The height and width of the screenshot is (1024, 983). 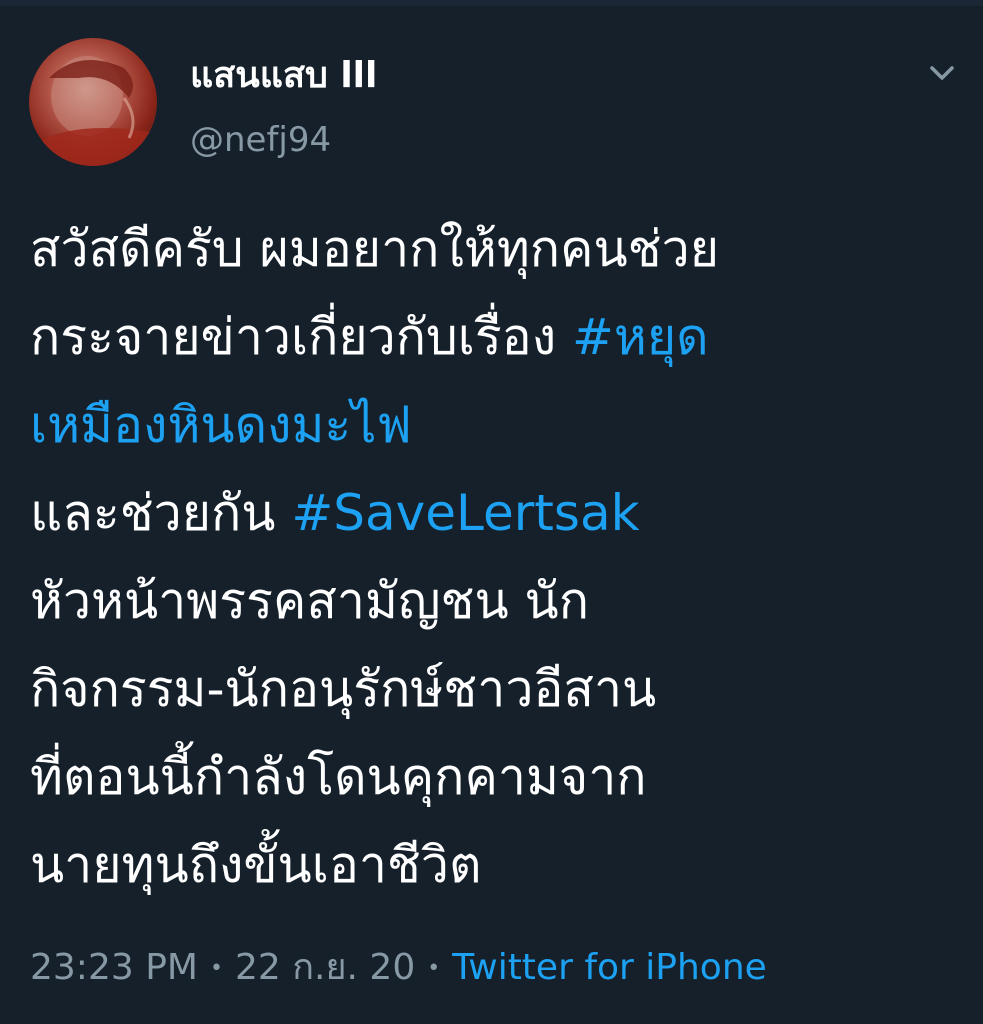 I want to click on hashtag-link: เหมืองหินดงมะไฟ, so click(x=221, y=425).